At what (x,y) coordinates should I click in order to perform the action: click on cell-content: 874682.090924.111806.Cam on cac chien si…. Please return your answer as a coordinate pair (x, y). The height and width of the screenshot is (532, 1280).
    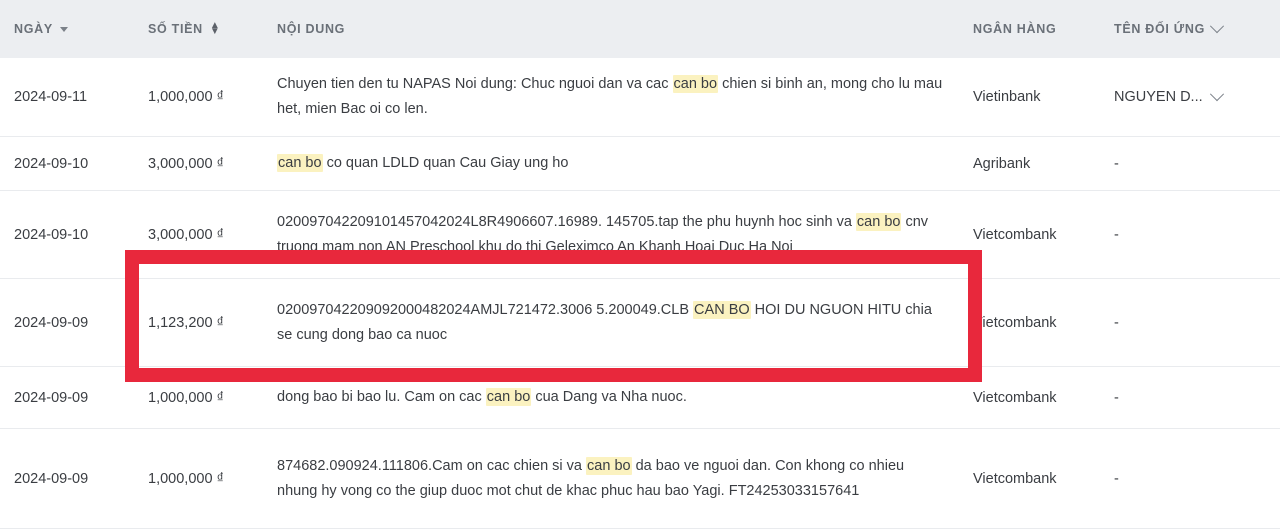
    Looking at the image, I should click on (620, 478).